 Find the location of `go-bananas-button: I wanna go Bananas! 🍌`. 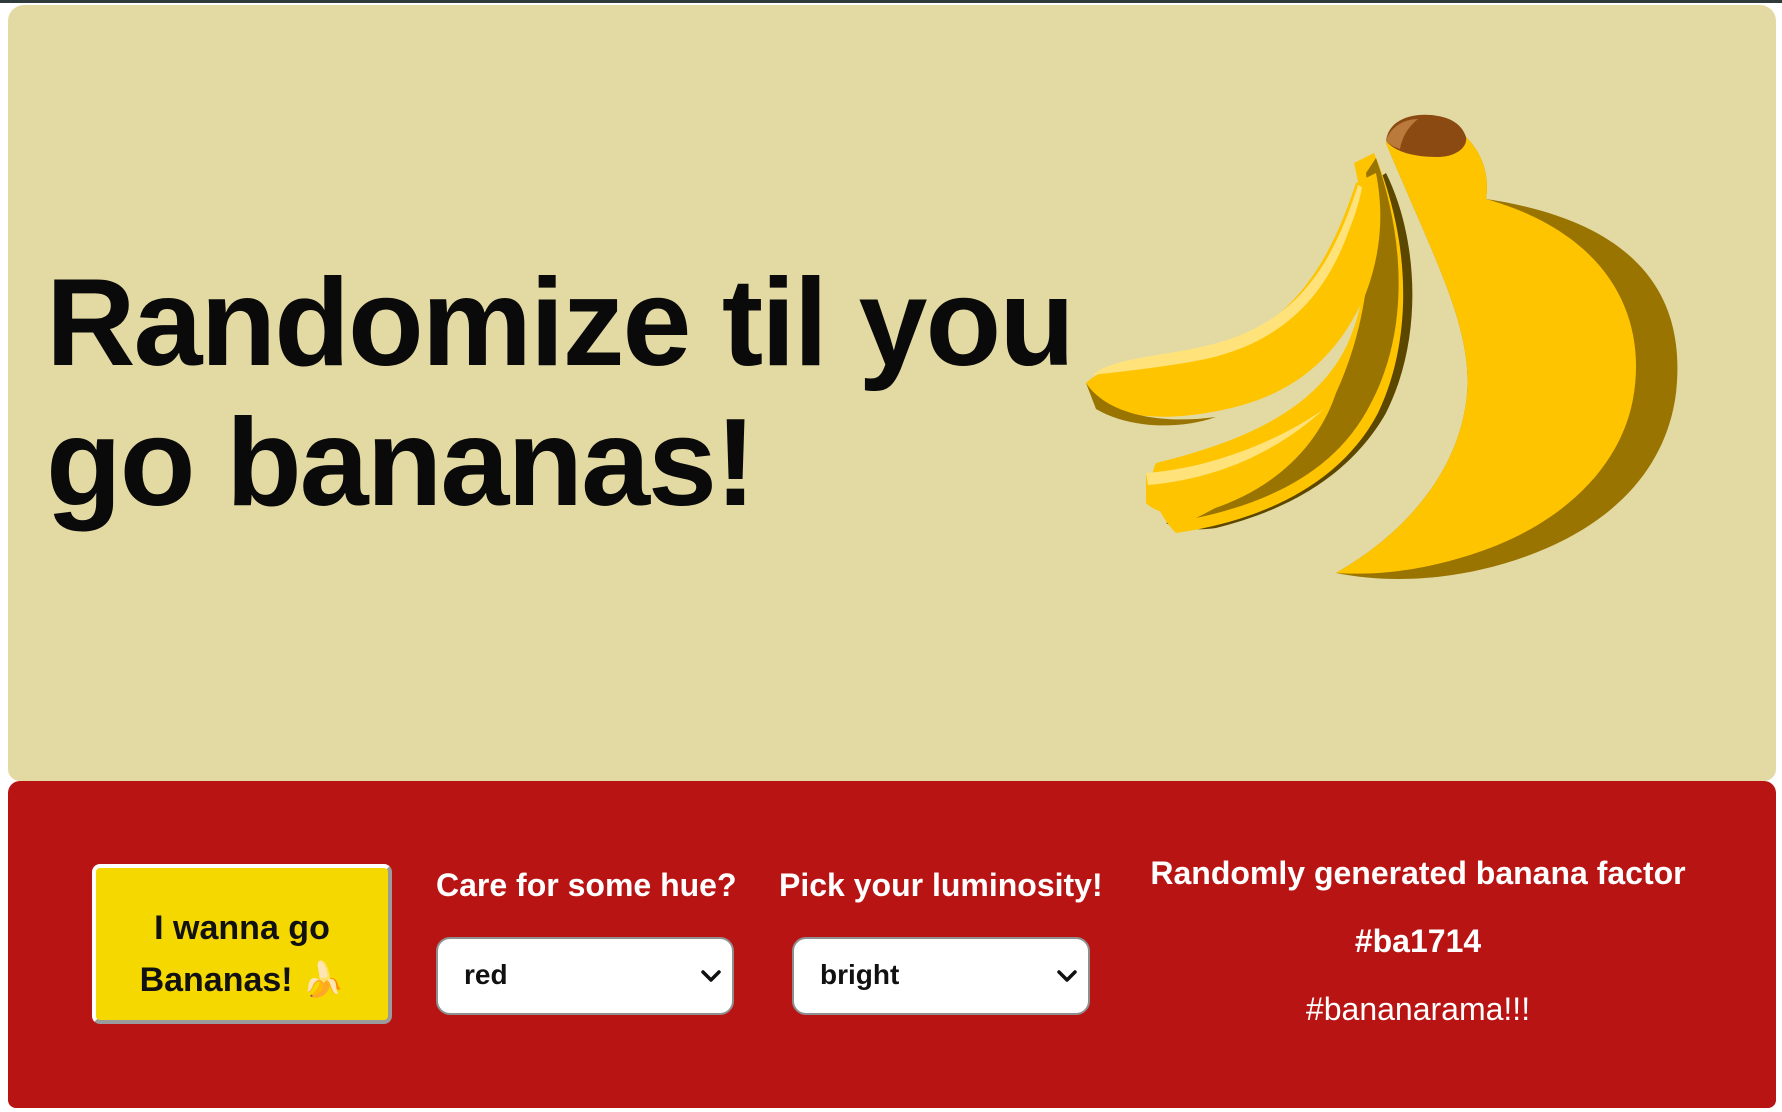

go-bananas-button: I wanna go Bananas! 🍌 is located at coordinates (242, 944).